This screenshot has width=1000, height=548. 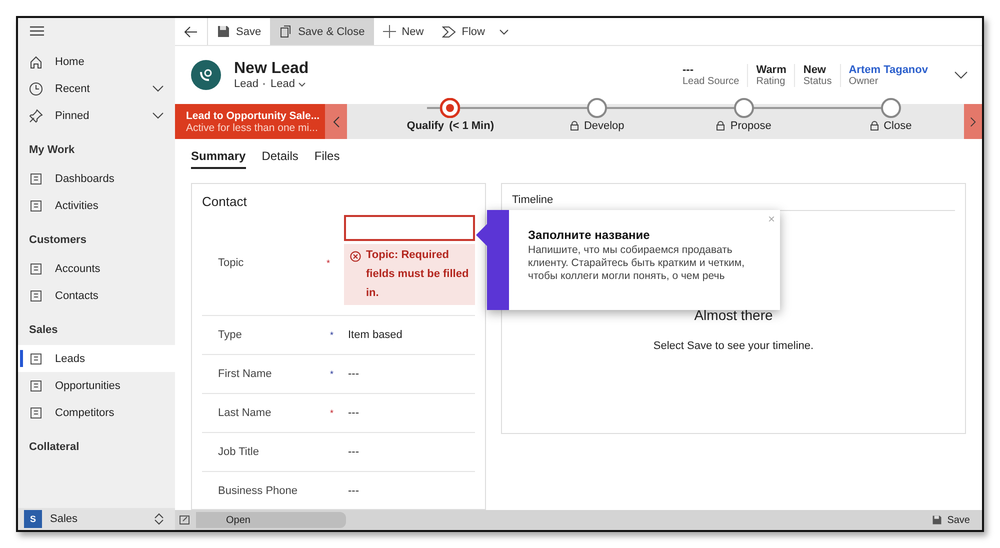 I want to click on sidebar-group-title: Sales, so click(x=43, y=330).